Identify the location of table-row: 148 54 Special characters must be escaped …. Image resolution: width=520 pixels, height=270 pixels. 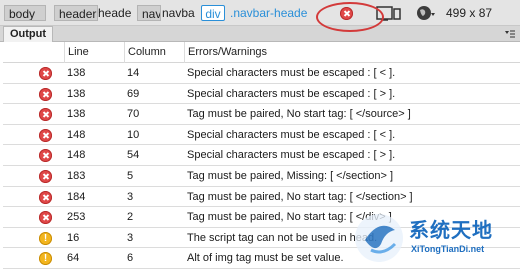
(261, 155).